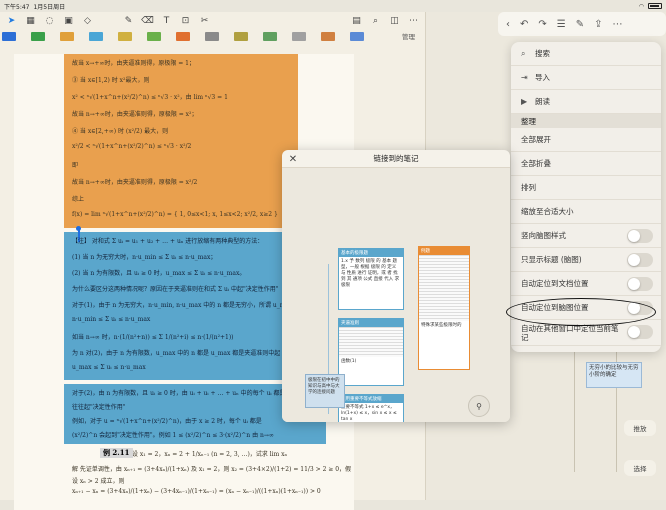 The width and height of the screenshot is (666, 510). Describe the element at coordinates (75, 165) in the screenshot. I see `page-text-line: 即` at that location.